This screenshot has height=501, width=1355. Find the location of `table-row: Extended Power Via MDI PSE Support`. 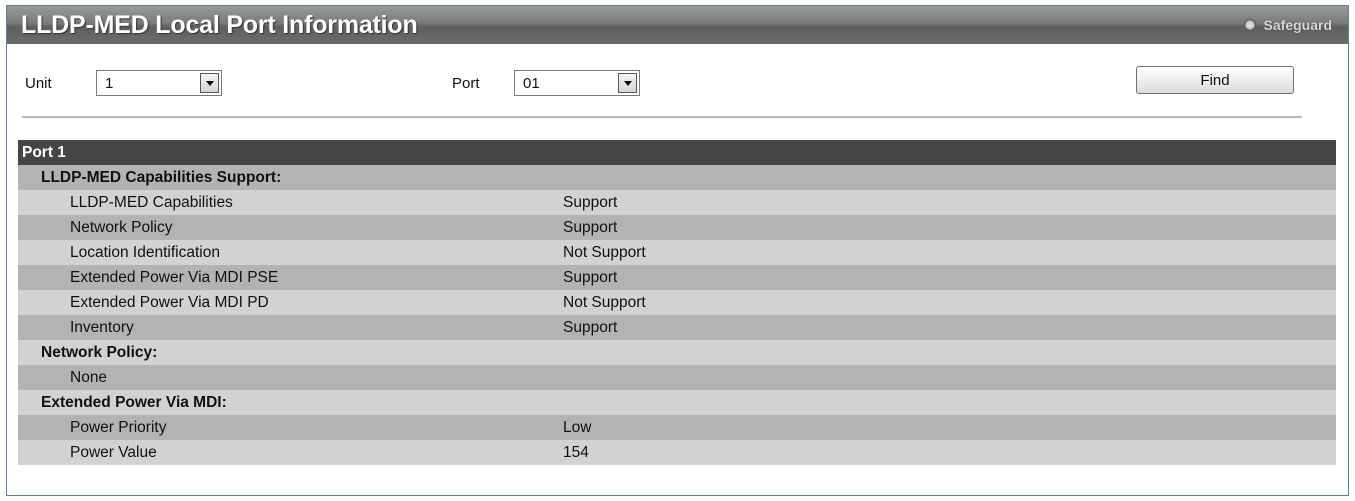

table-row: Extended Power Via MDI PSE Support is located at coordinates (677, 277).